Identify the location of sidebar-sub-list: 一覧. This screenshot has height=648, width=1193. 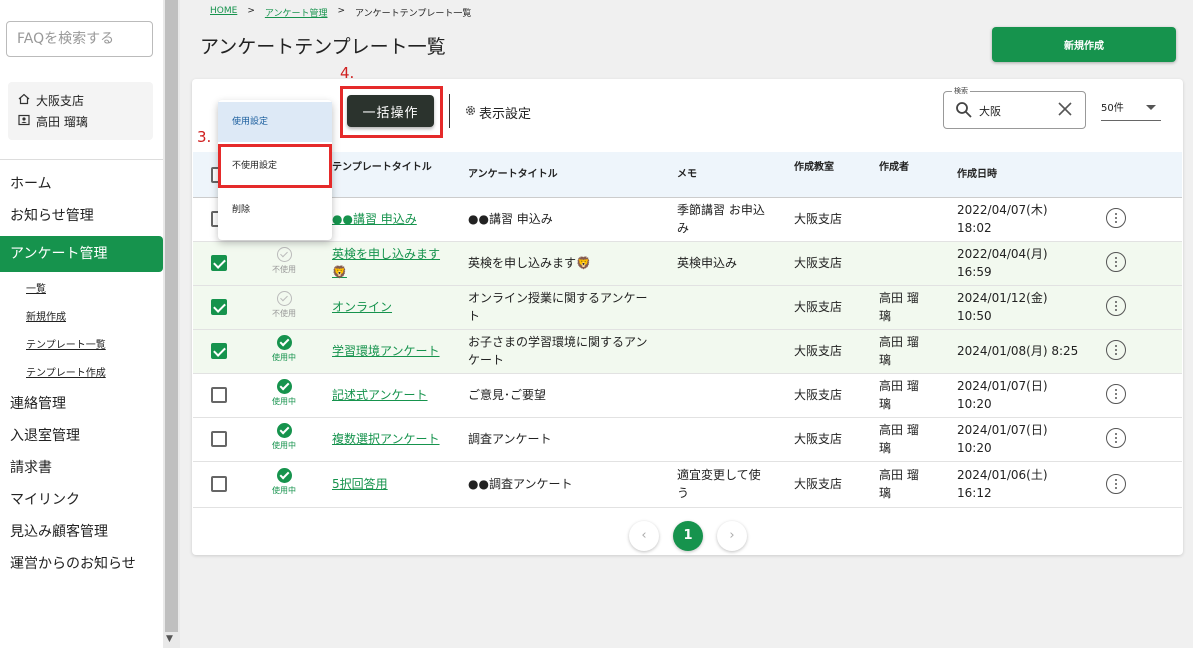
(81, 290).